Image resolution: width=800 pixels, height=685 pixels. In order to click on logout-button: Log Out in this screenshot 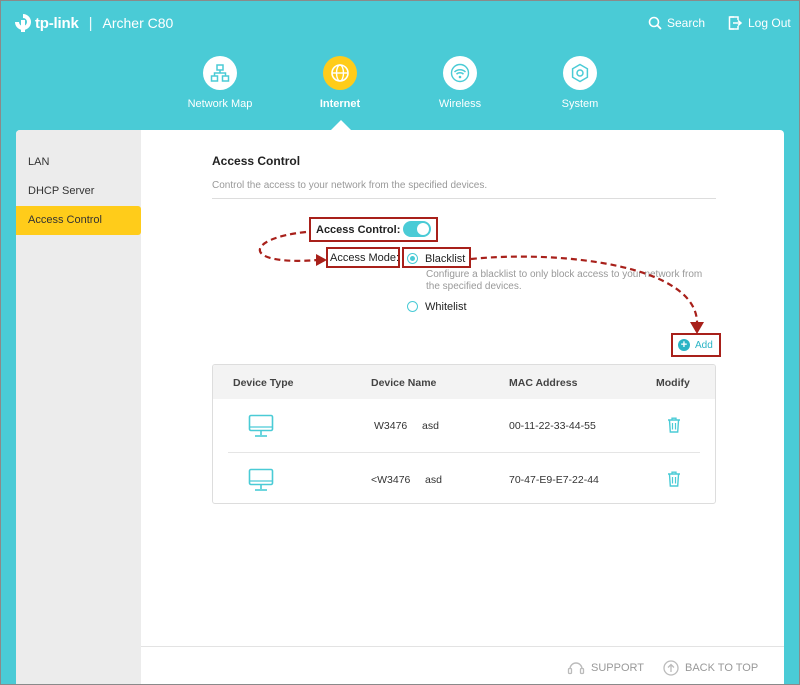, I will do `click(759, 23)`.